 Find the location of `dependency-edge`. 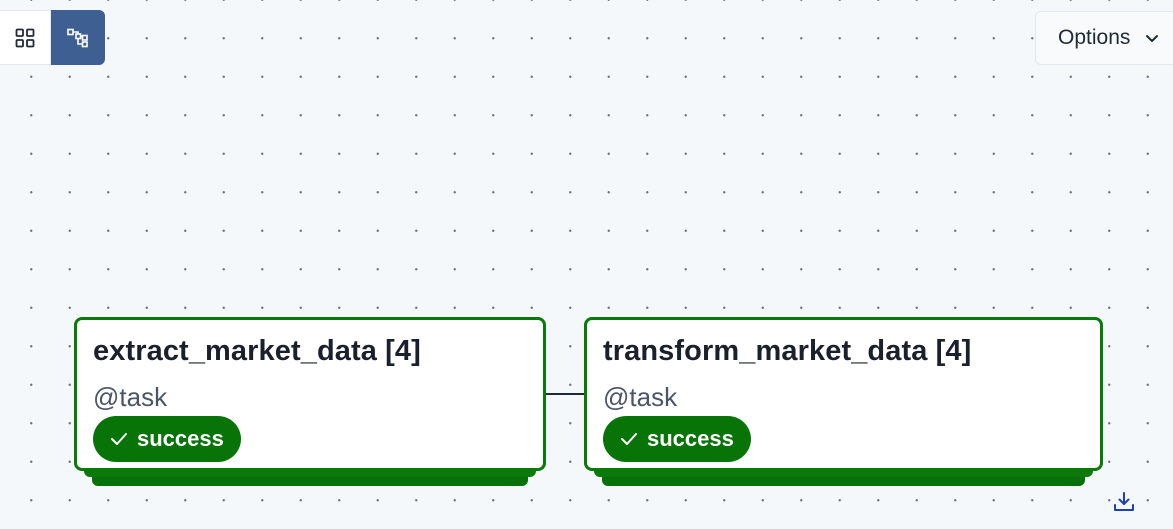

dependency-edge is located at coordinates (565, 394).